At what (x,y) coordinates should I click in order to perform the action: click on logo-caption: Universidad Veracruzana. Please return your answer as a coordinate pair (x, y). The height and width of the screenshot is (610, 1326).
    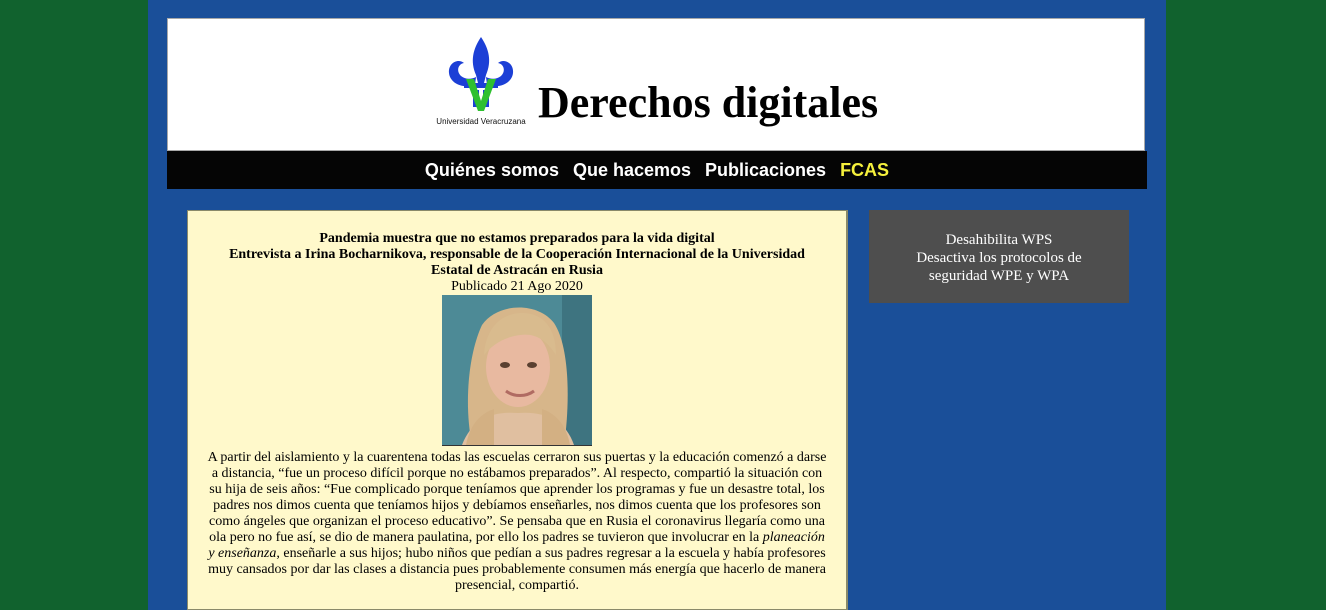
    Looking at the image, I should click on (481, 121).